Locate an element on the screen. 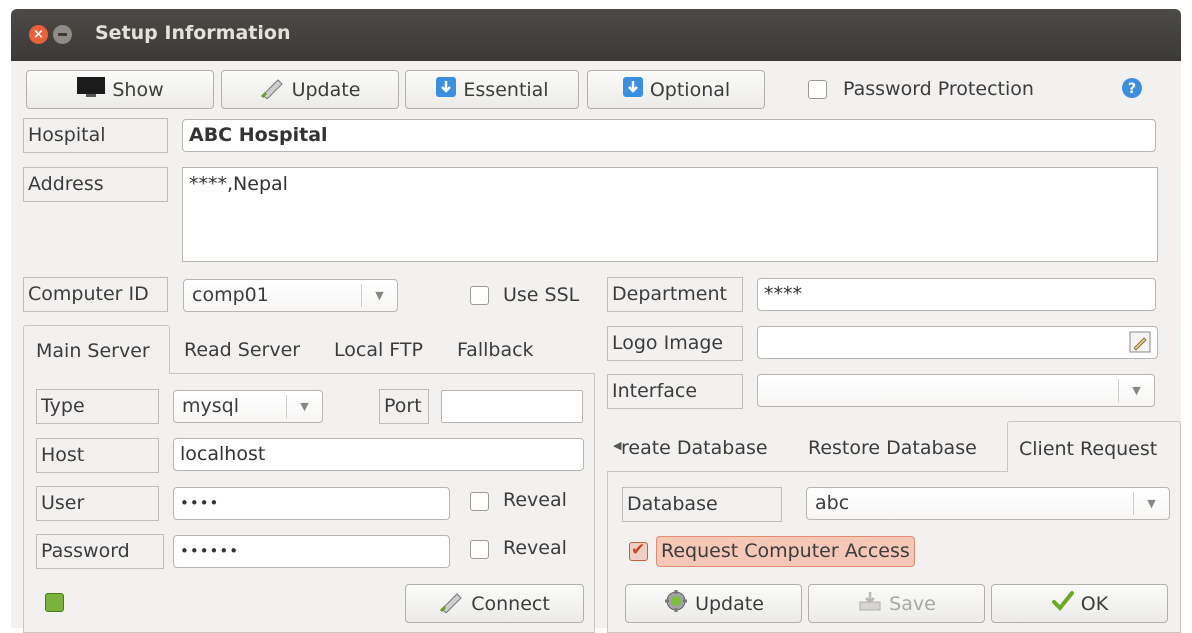 The height and width of the screenshot is (633, 1192). window-title: Setup Information is located at coordinates (193, 33).